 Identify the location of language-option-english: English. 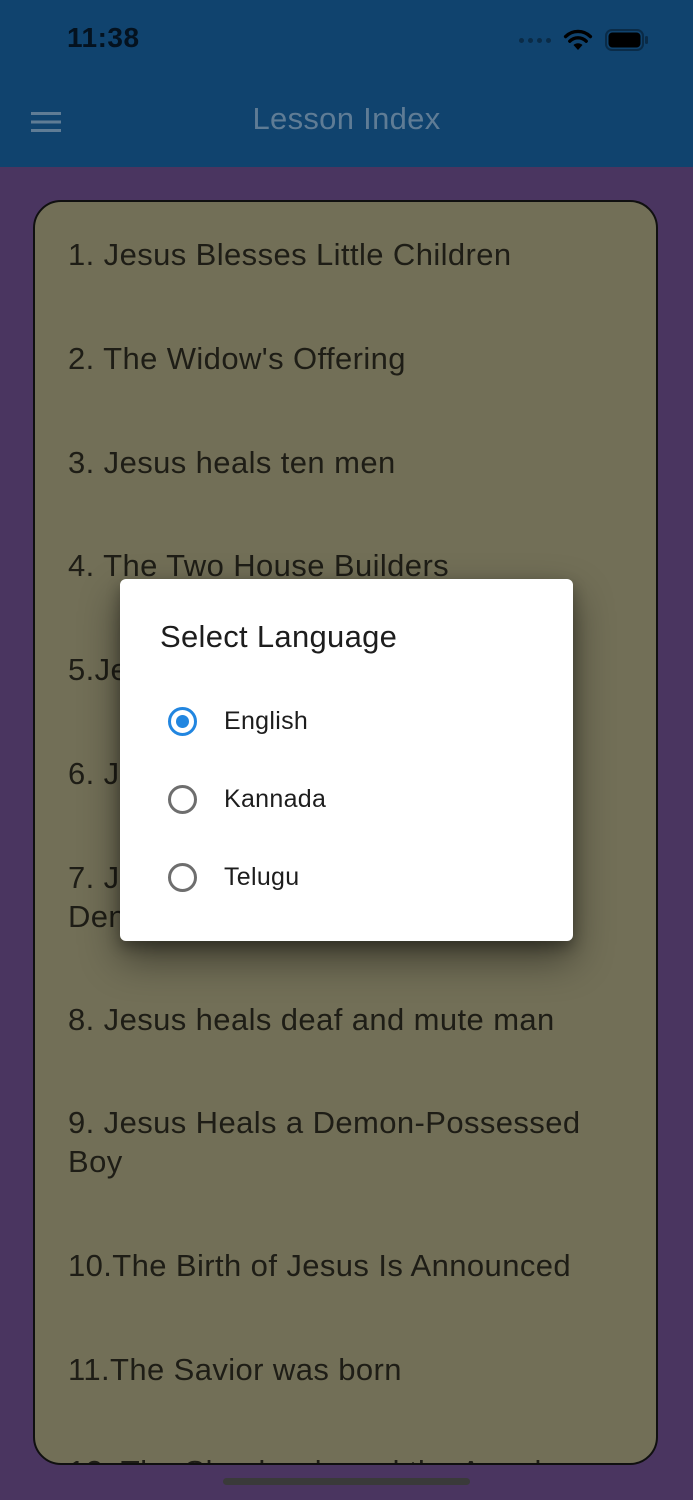
(238, 721).